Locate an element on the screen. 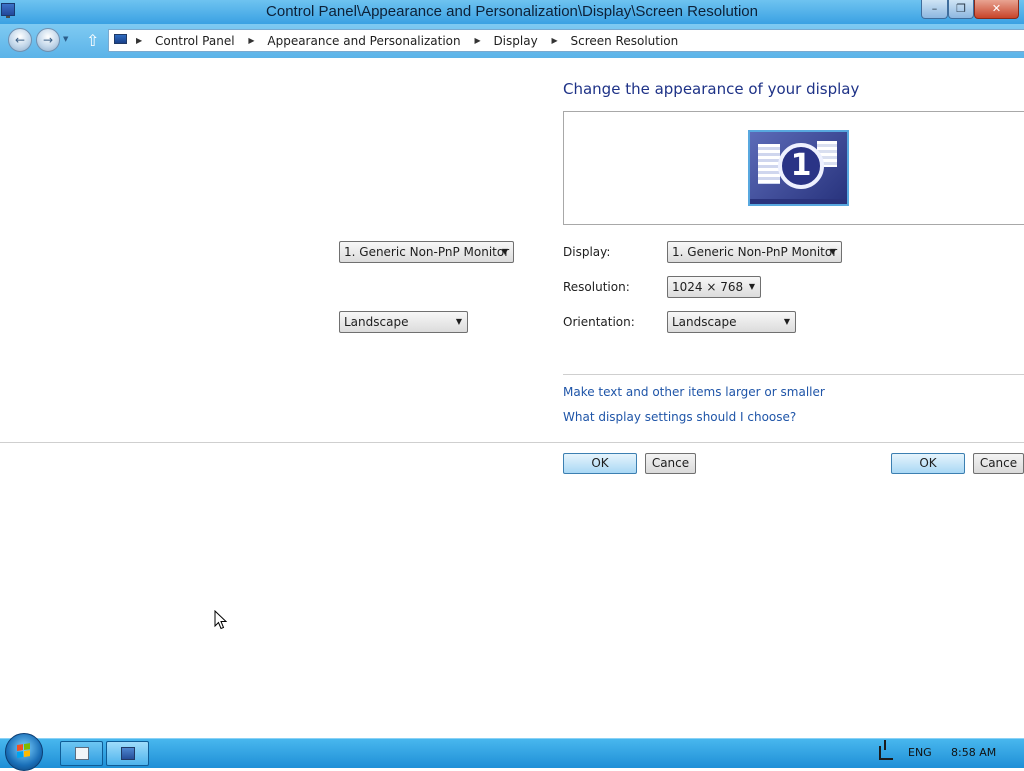 The width and height of the screenshot is (1024, 771). taskbar: ENG 8:58 AM is located at coordinates (512, 752).